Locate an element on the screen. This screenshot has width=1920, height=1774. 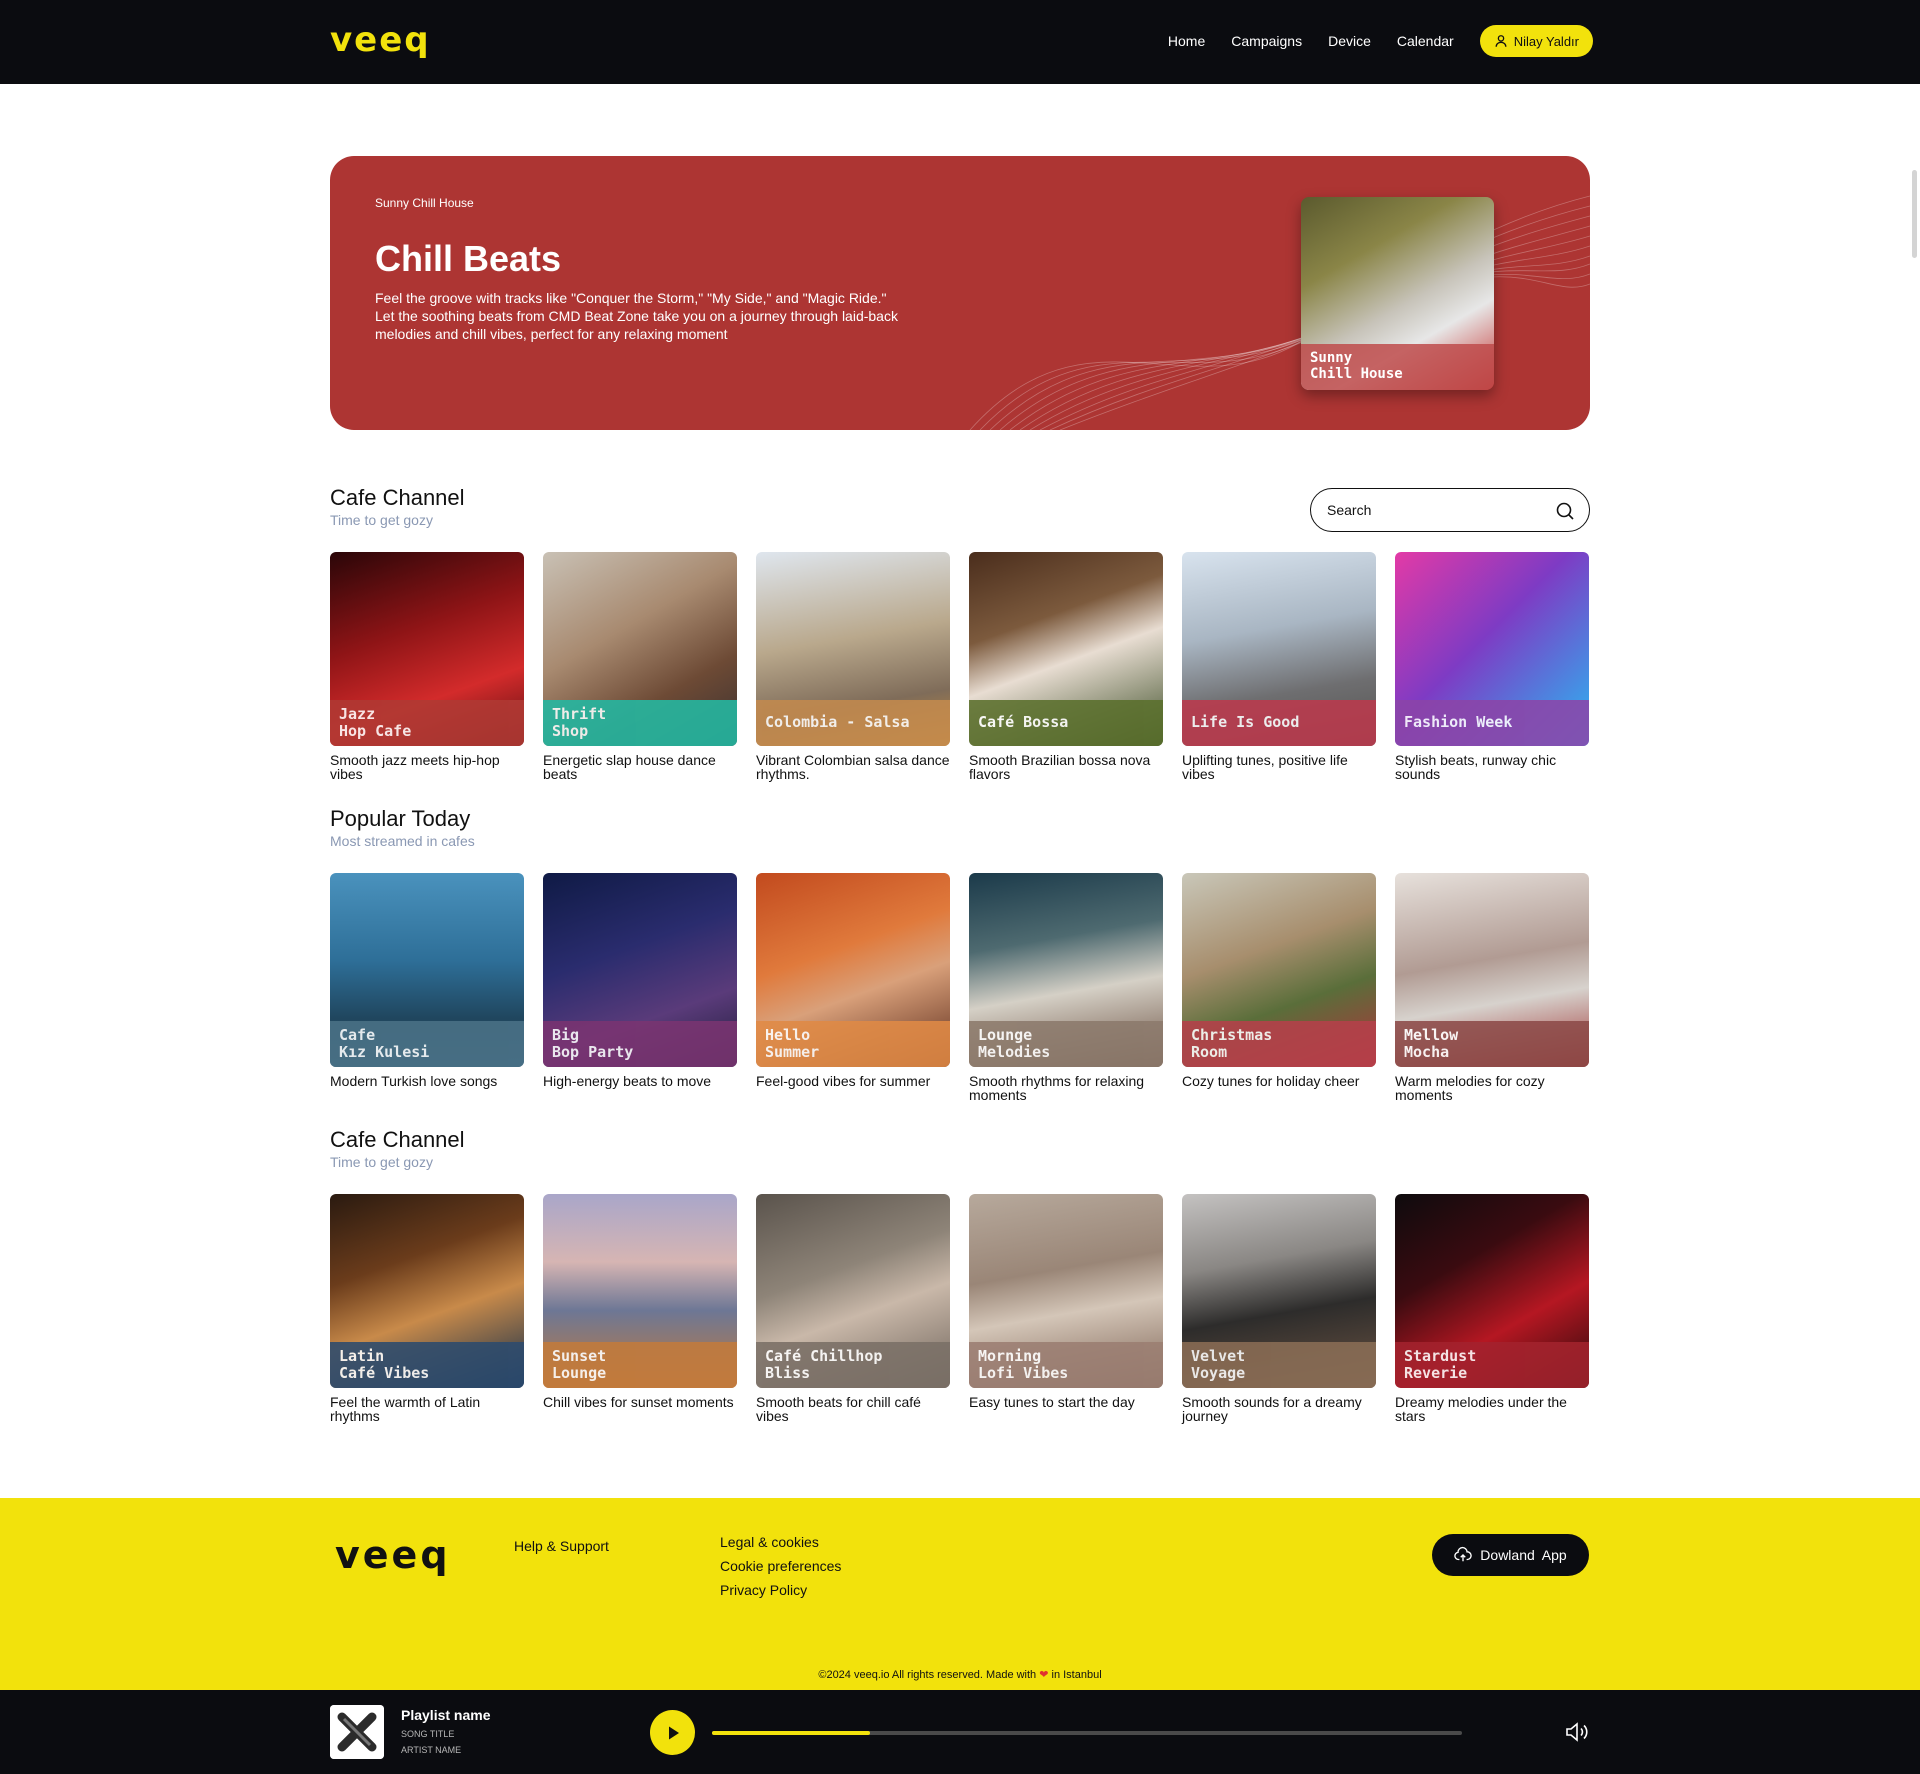
footer-logo: veeq is located at coordinates (393, 1555).